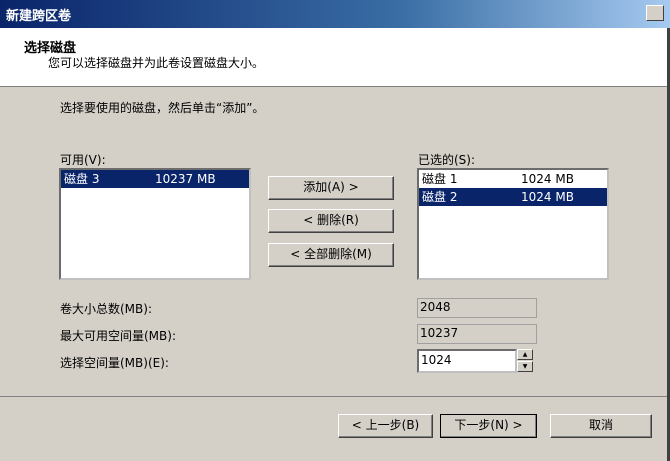 The height and width of the screenshot is (461, 670). Describe the element at coordinates (335, 14) in the screenshot. I see `title-bar: 新建跨区卷` at that location.